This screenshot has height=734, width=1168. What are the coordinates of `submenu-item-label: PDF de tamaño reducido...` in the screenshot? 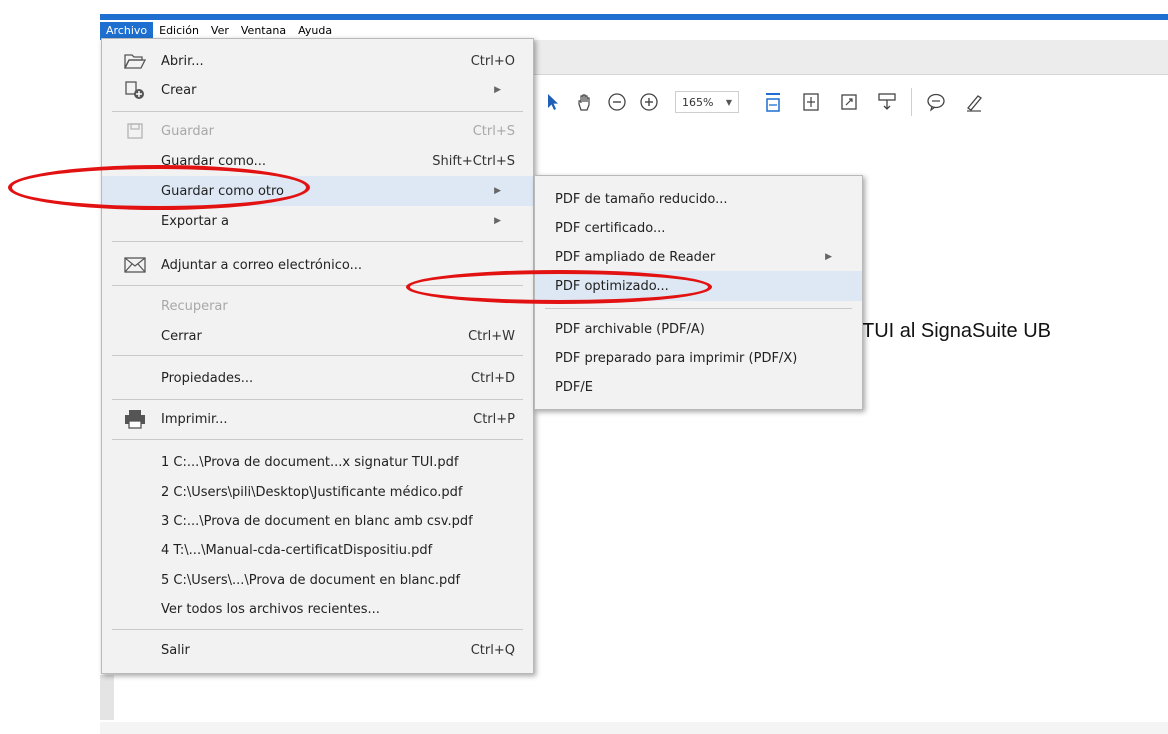 It's located at (641, 199).